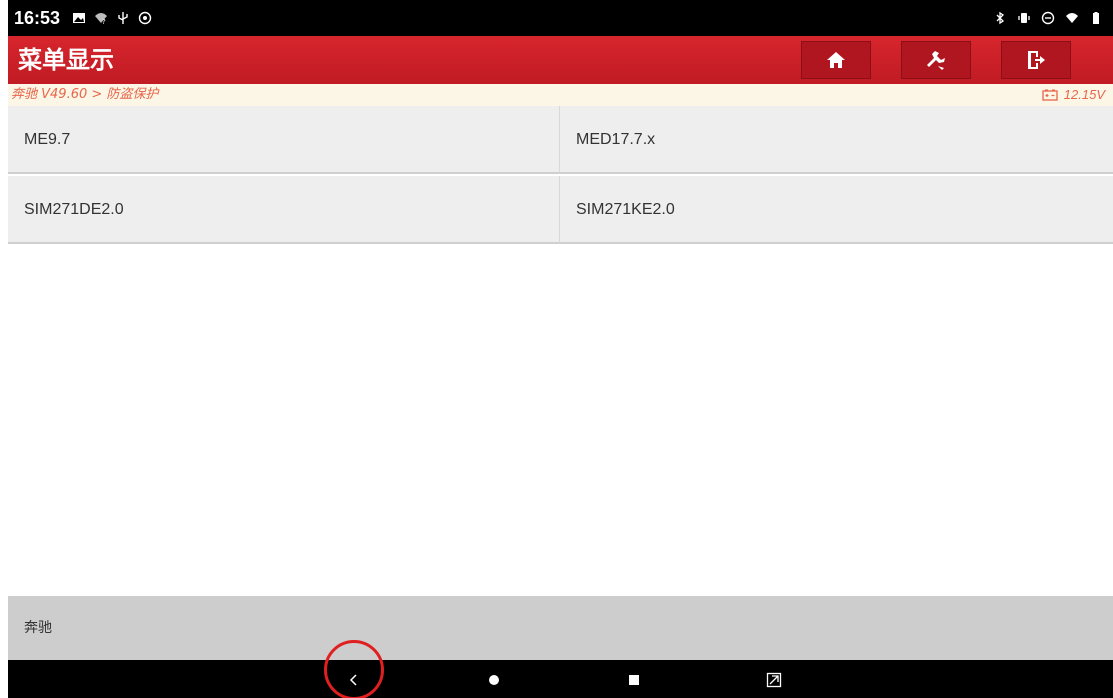  Describe the element at coordinates (1050, 95) in the screenshot. I see `battery-voltage-icon` at that location.